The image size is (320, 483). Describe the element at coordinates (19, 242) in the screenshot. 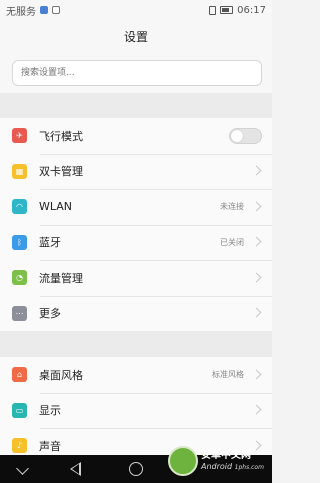

I see `bluetooth-icon: ᛒ` at that location.